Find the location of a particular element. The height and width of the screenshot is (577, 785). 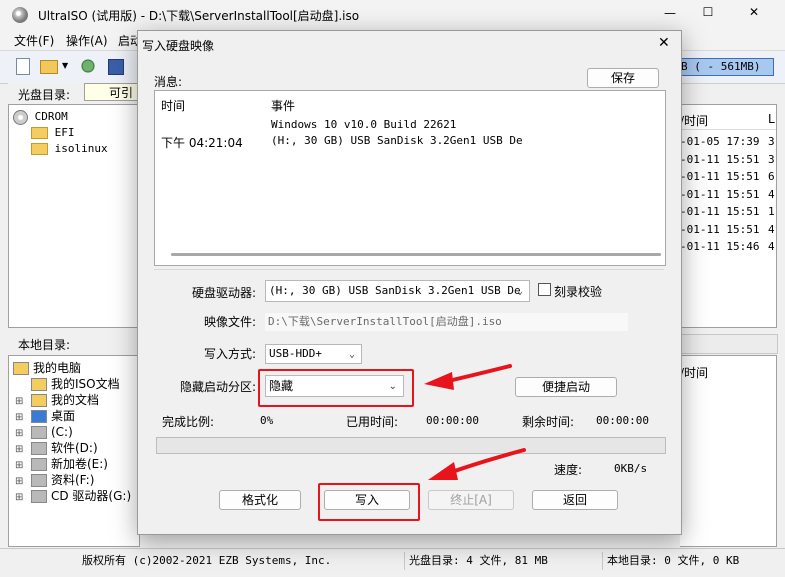

arrow-to-write-button is located at coordinates (477, 464).